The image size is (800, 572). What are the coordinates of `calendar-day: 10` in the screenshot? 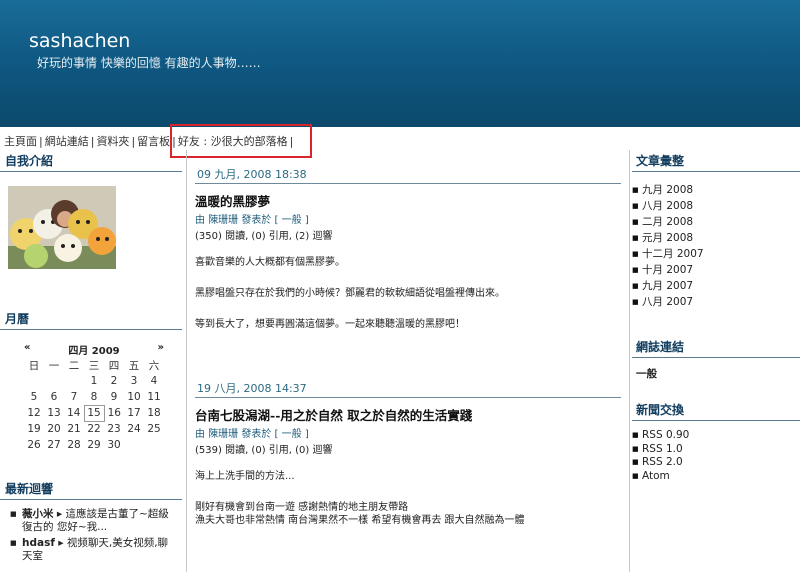 It's located at (134, 397).